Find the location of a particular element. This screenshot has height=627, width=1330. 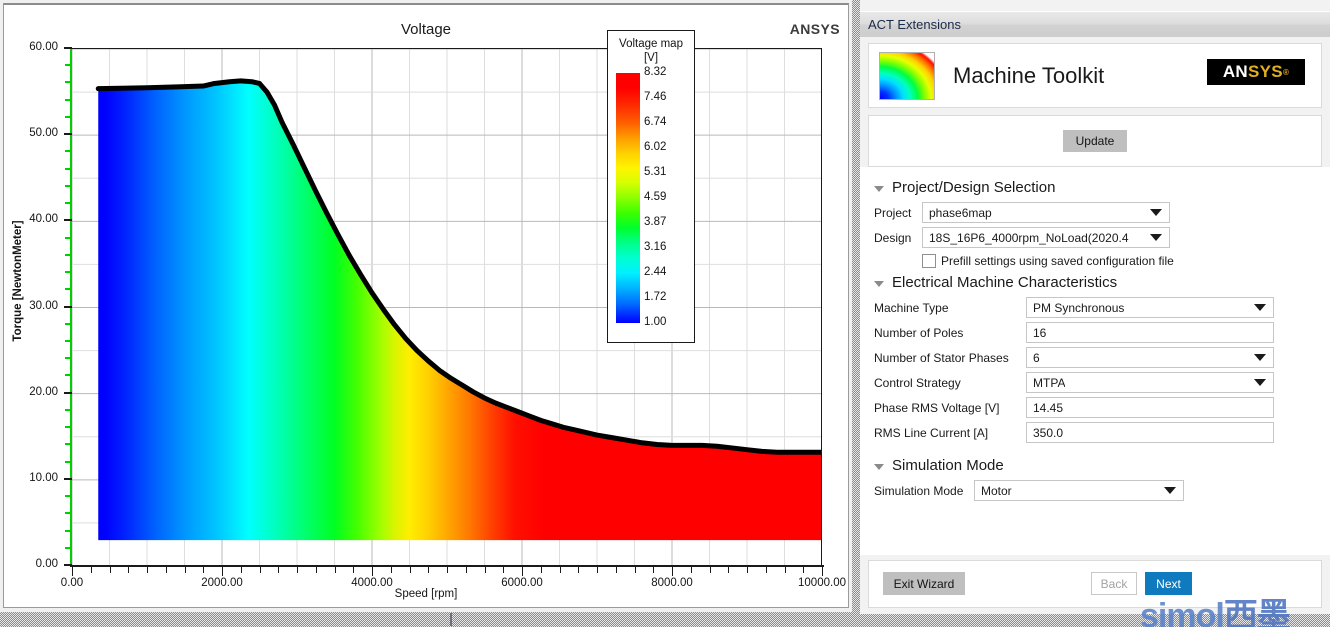

field-row-number-of-poles: Number of Poles 16 is located at coordinates (1097, 332).